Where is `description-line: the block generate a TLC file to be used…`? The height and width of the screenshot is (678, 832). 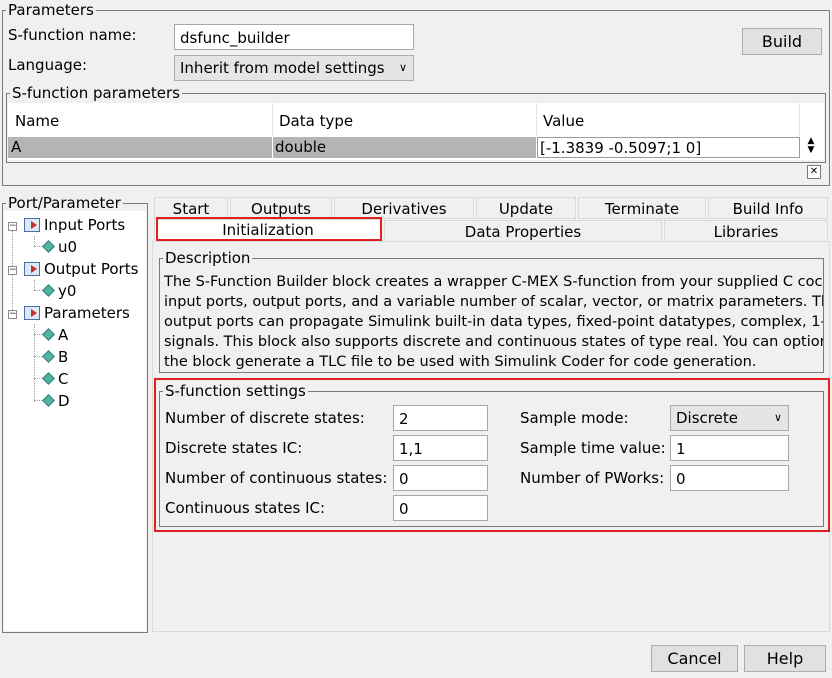 description-line: the block generate a TLC file to be used… is located at coordinates (460, 362).